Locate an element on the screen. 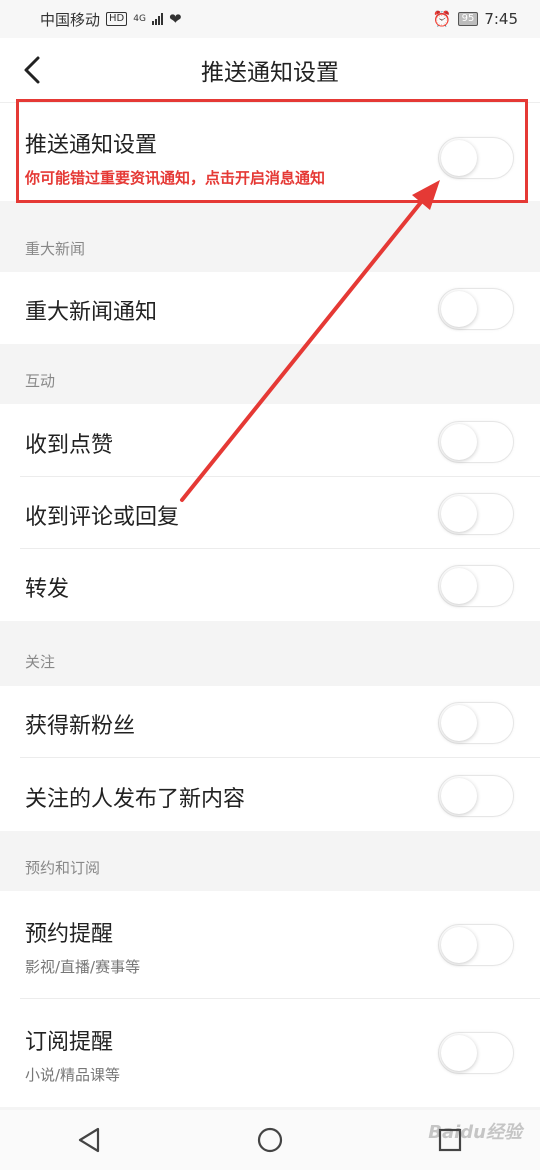 The height and width of the screenshot is (1170, 540). alarm-icon: ⏰ is located at coordinates (442, 19).